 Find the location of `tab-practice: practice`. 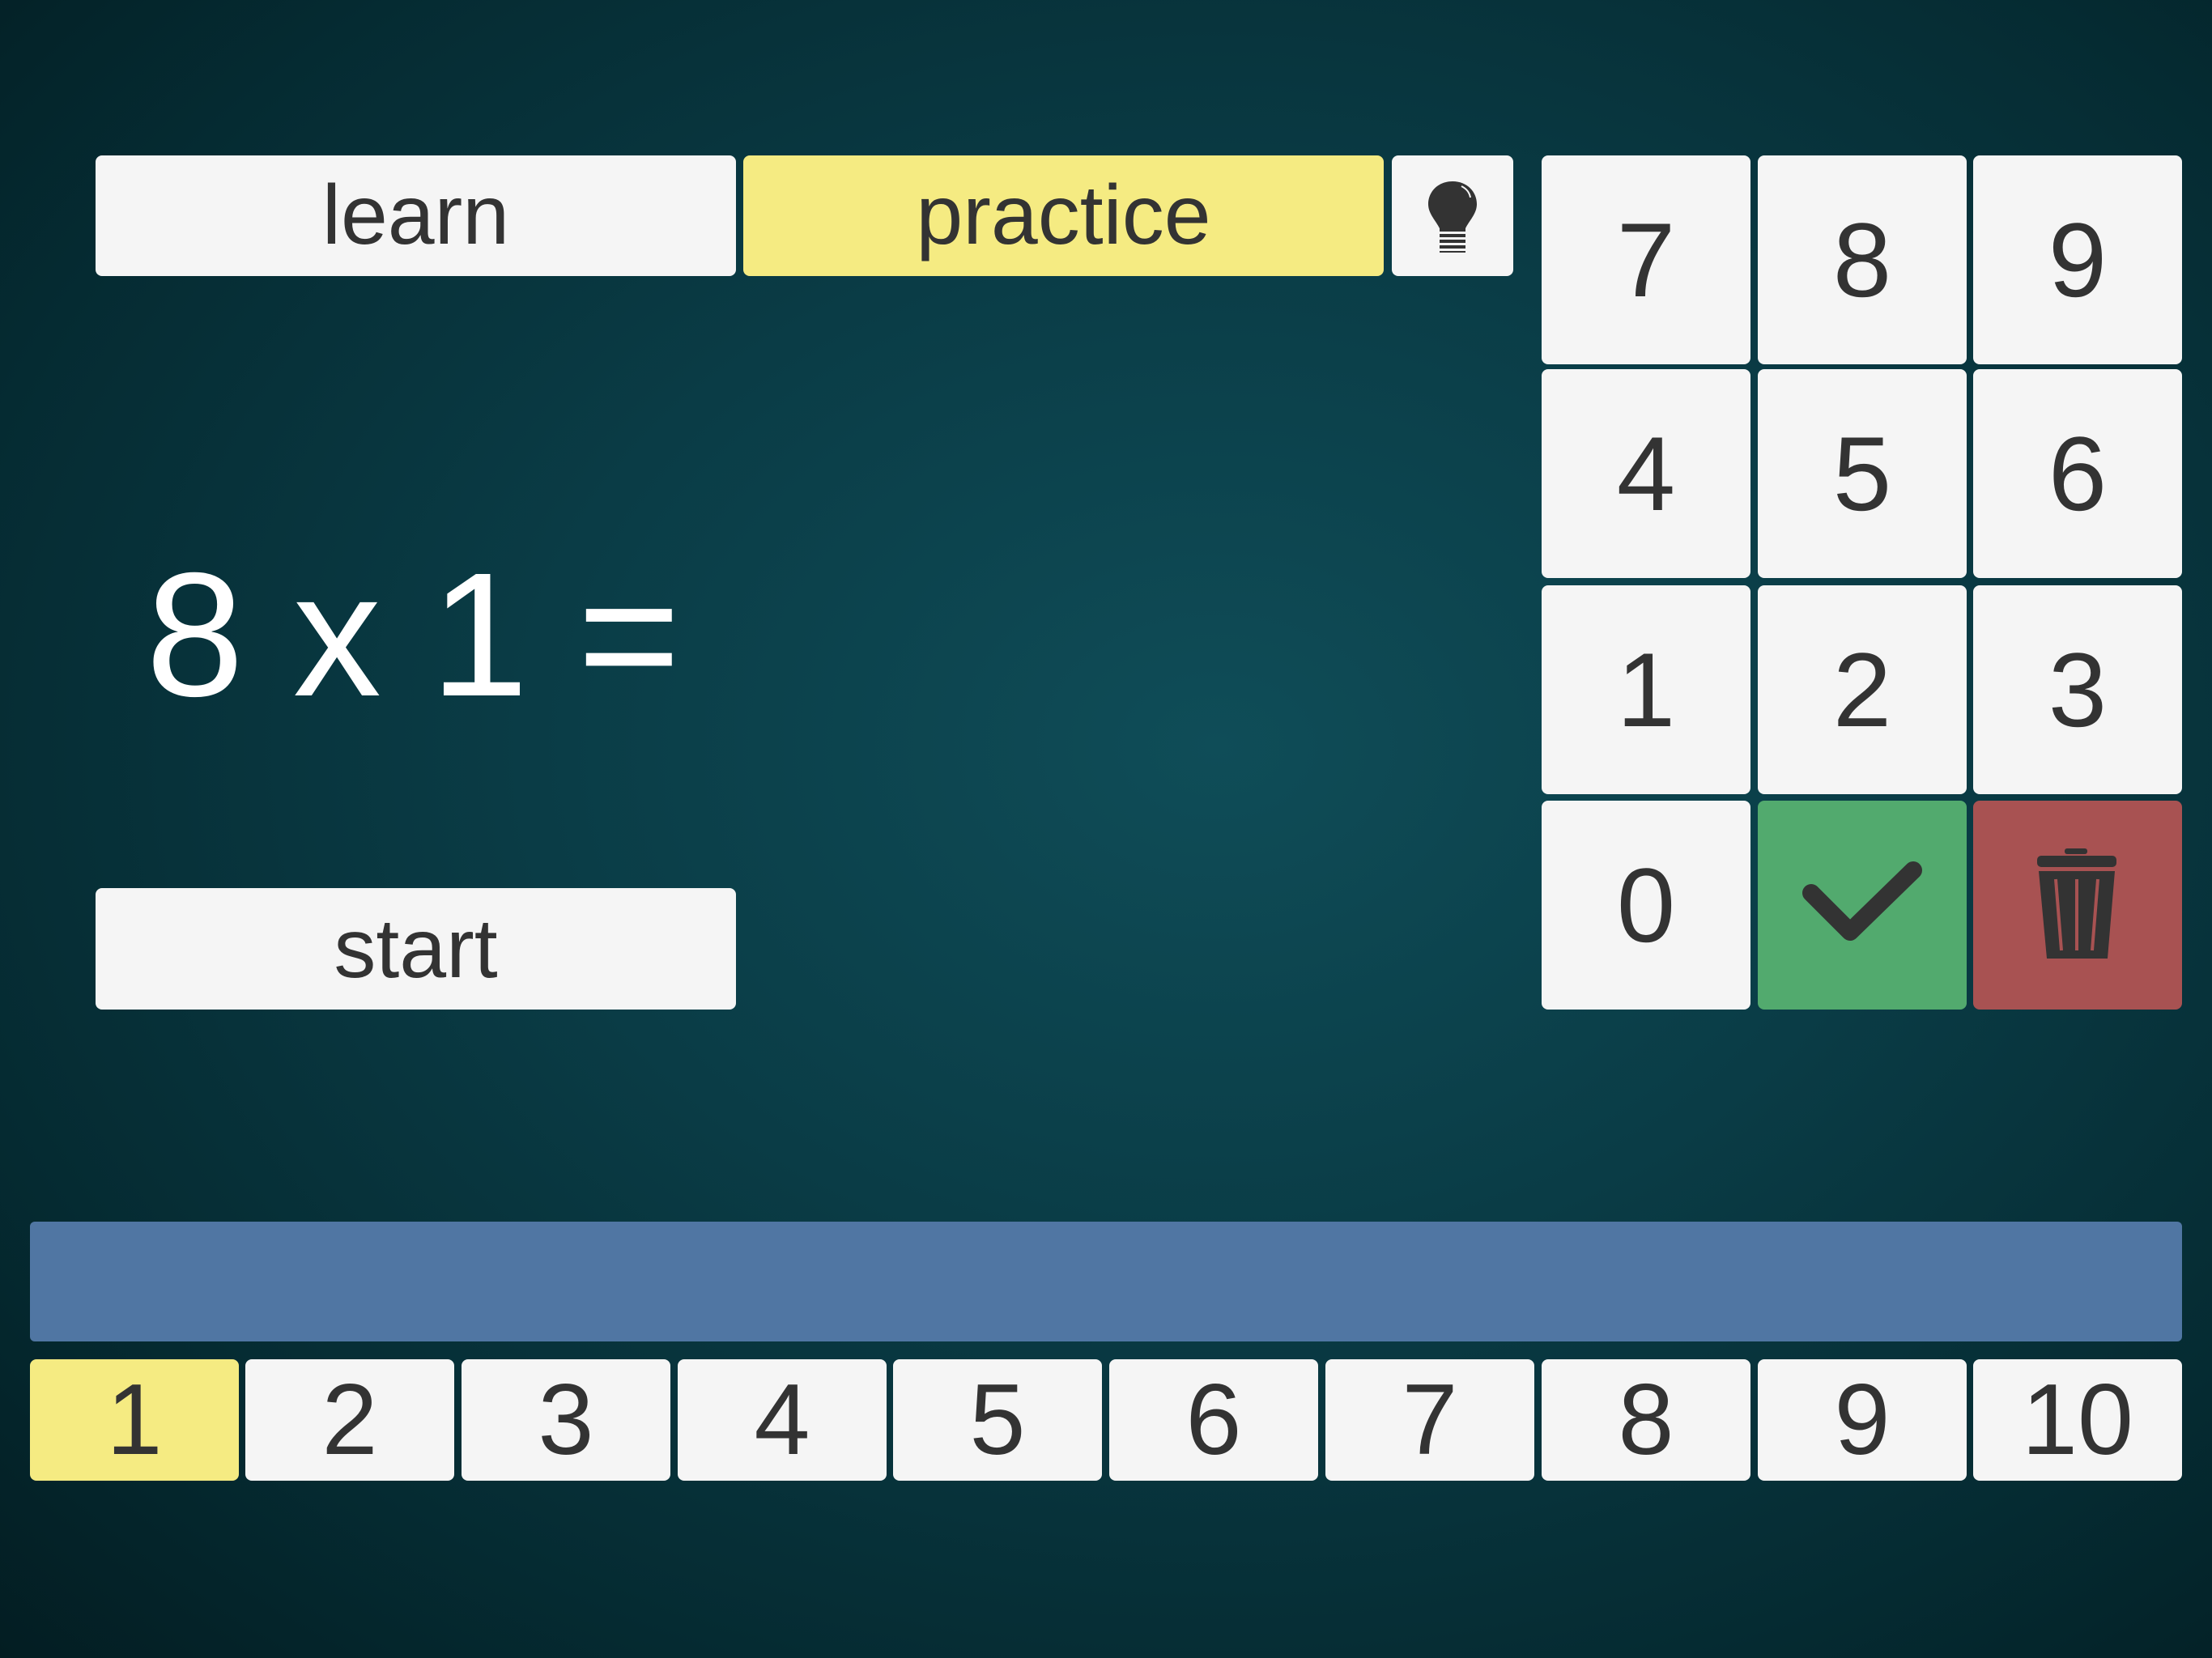

tab-practice: practice is located at coordinates (1063, 215).